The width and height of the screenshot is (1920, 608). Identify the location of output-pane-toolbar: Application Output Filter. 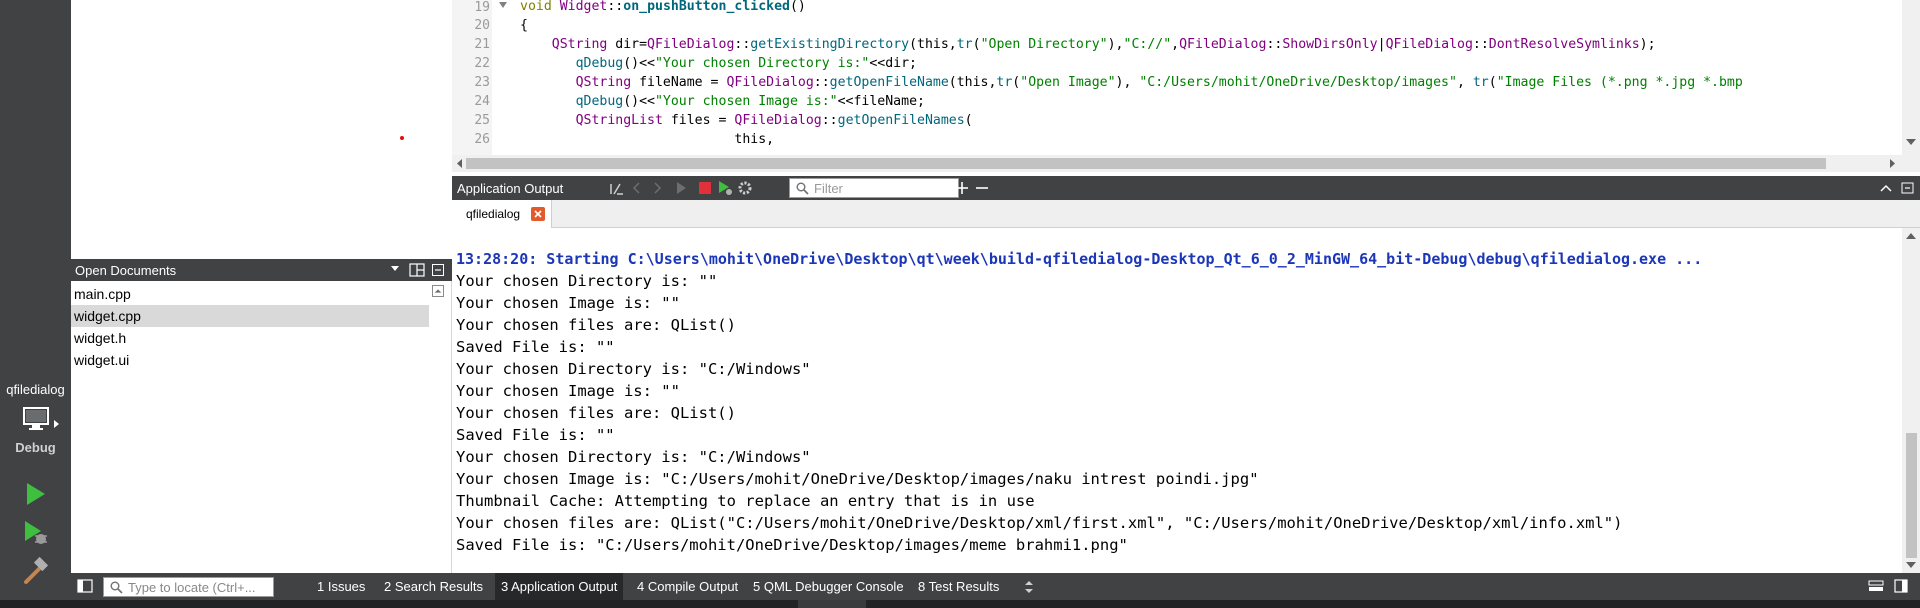
(1186, 188).